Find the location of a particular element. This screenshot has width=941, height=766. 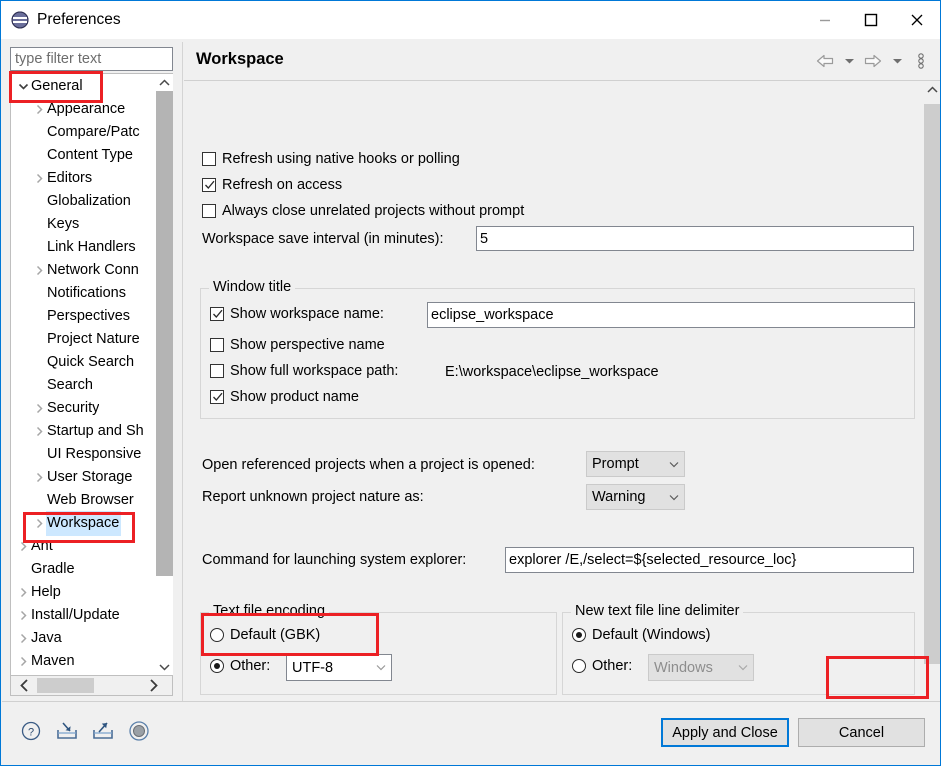

checkbox-label: Refresh using native hooks or polling is located at coordinates (341, 159).